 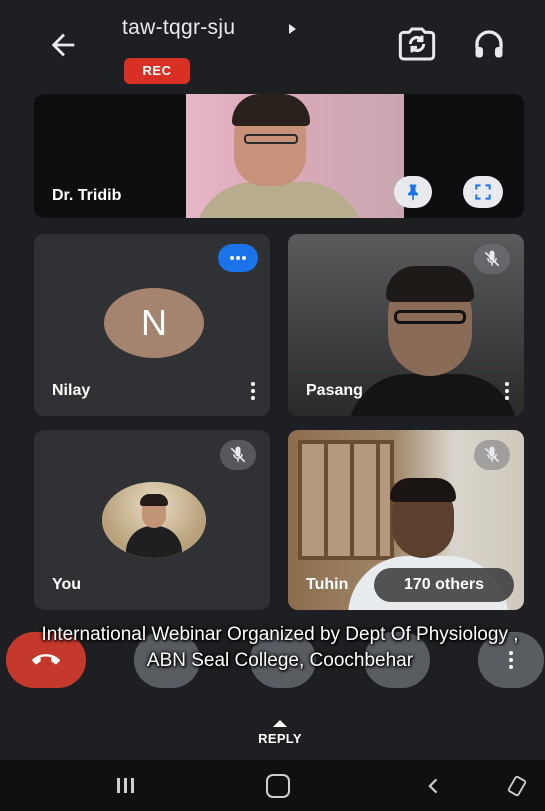 I want to click on caret-right-icon, so click(x=292, y=29).